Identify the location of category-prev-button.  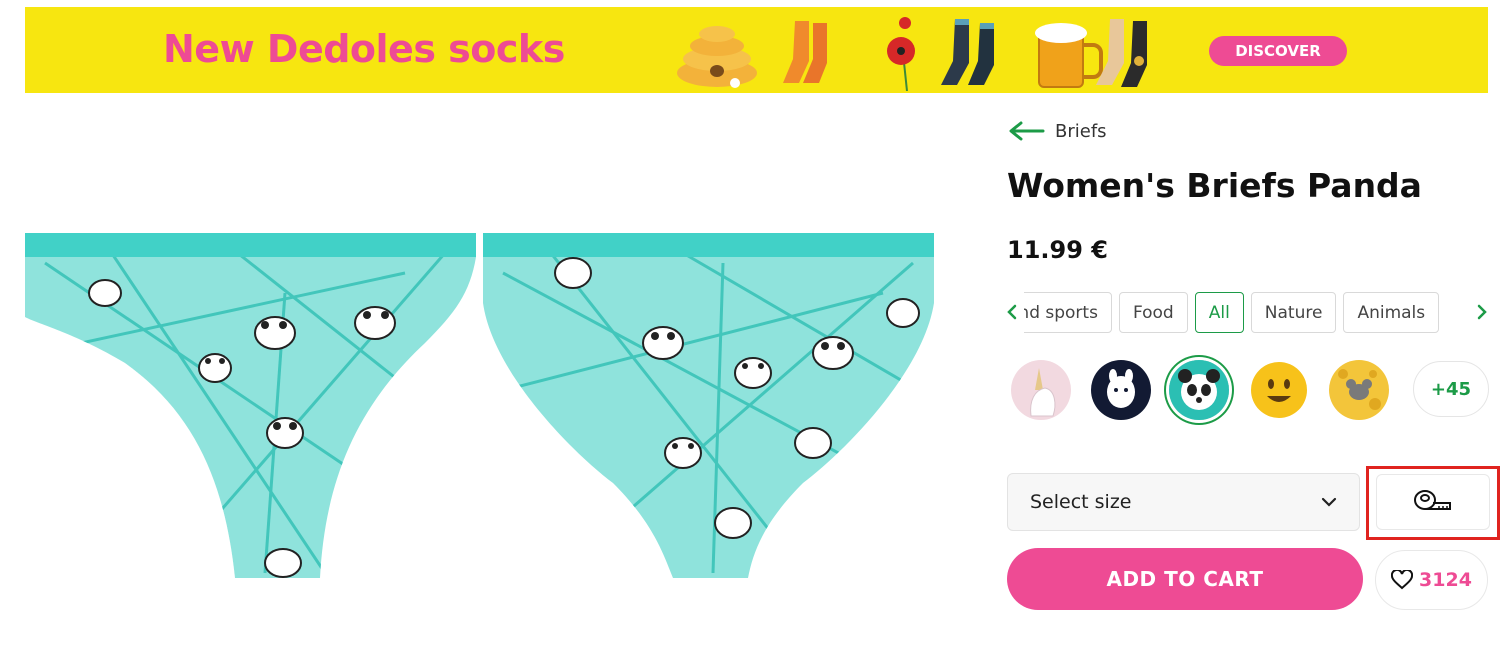
(1012, 312).